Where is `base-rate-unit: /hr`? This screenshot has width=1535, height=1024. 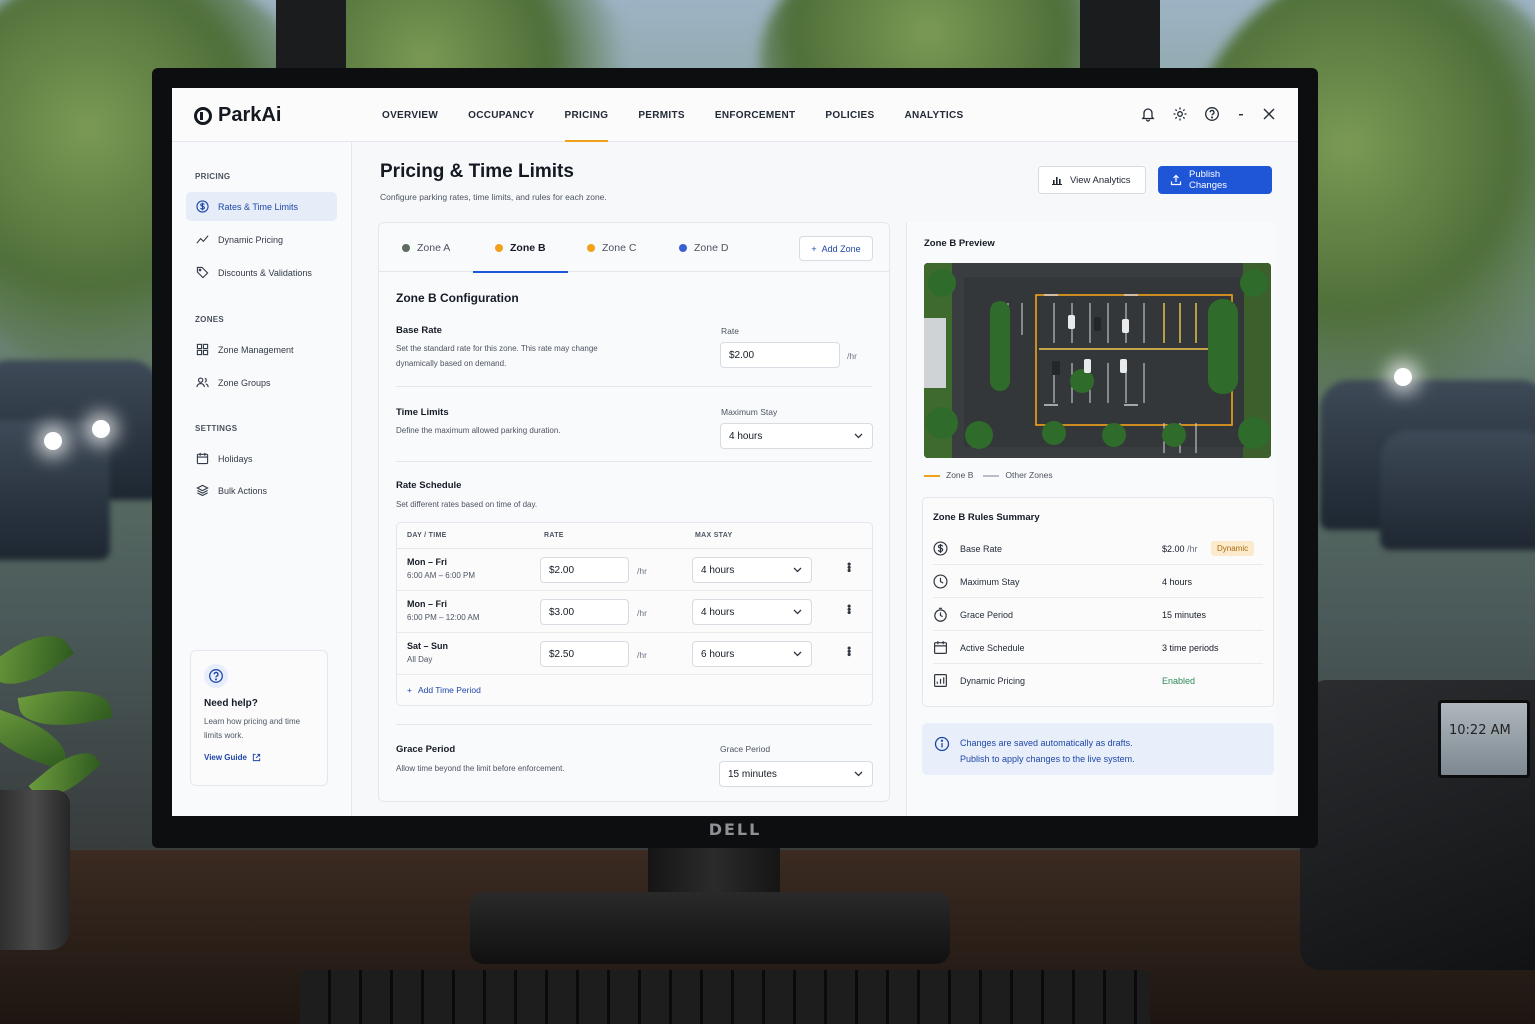
base-rate-unit: /hr is located at coordinates (852, 356).